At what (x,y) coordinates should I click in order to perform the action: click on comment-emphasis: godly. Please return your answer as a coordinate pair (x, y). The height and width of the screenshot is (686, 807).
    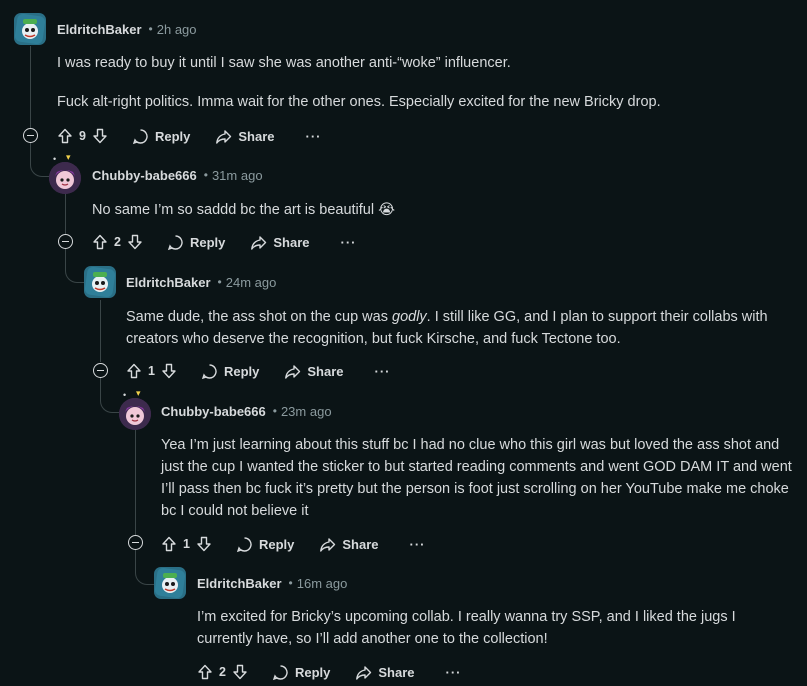
    Looking at the image, I should click on (409, 317).